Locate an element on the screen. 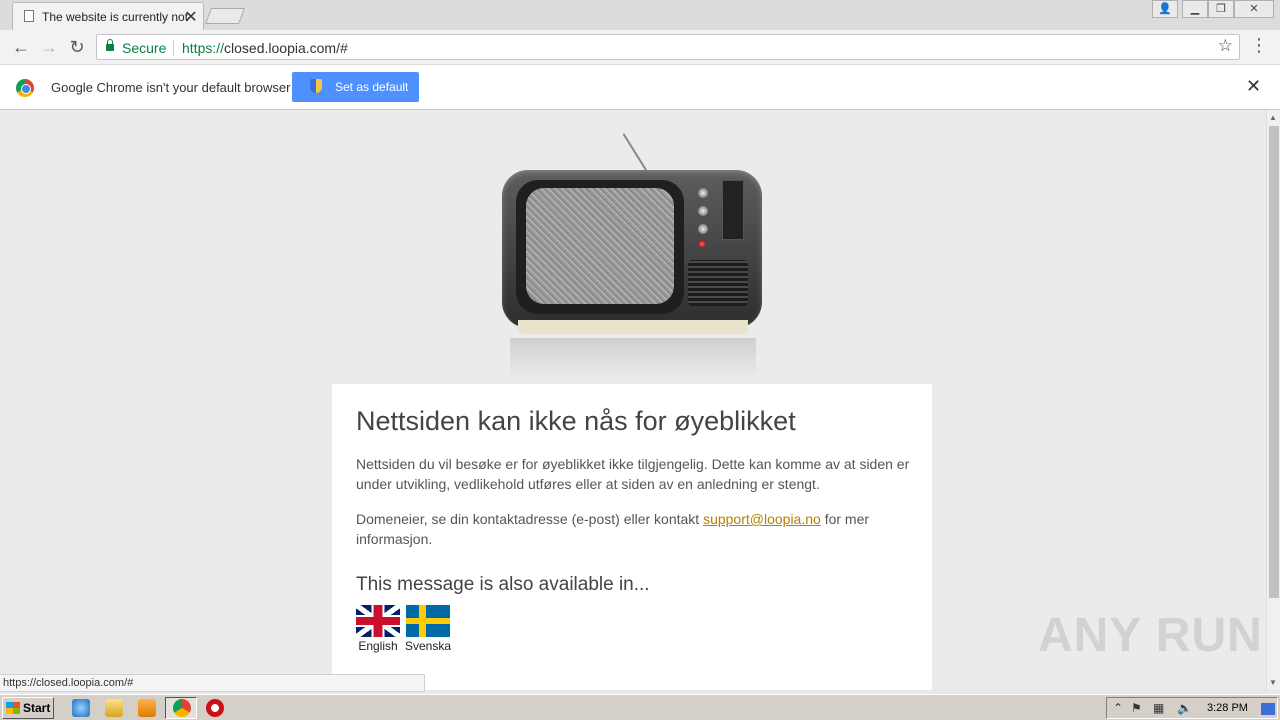  chrome-taskbar-button is located at coordinates (181, 708).